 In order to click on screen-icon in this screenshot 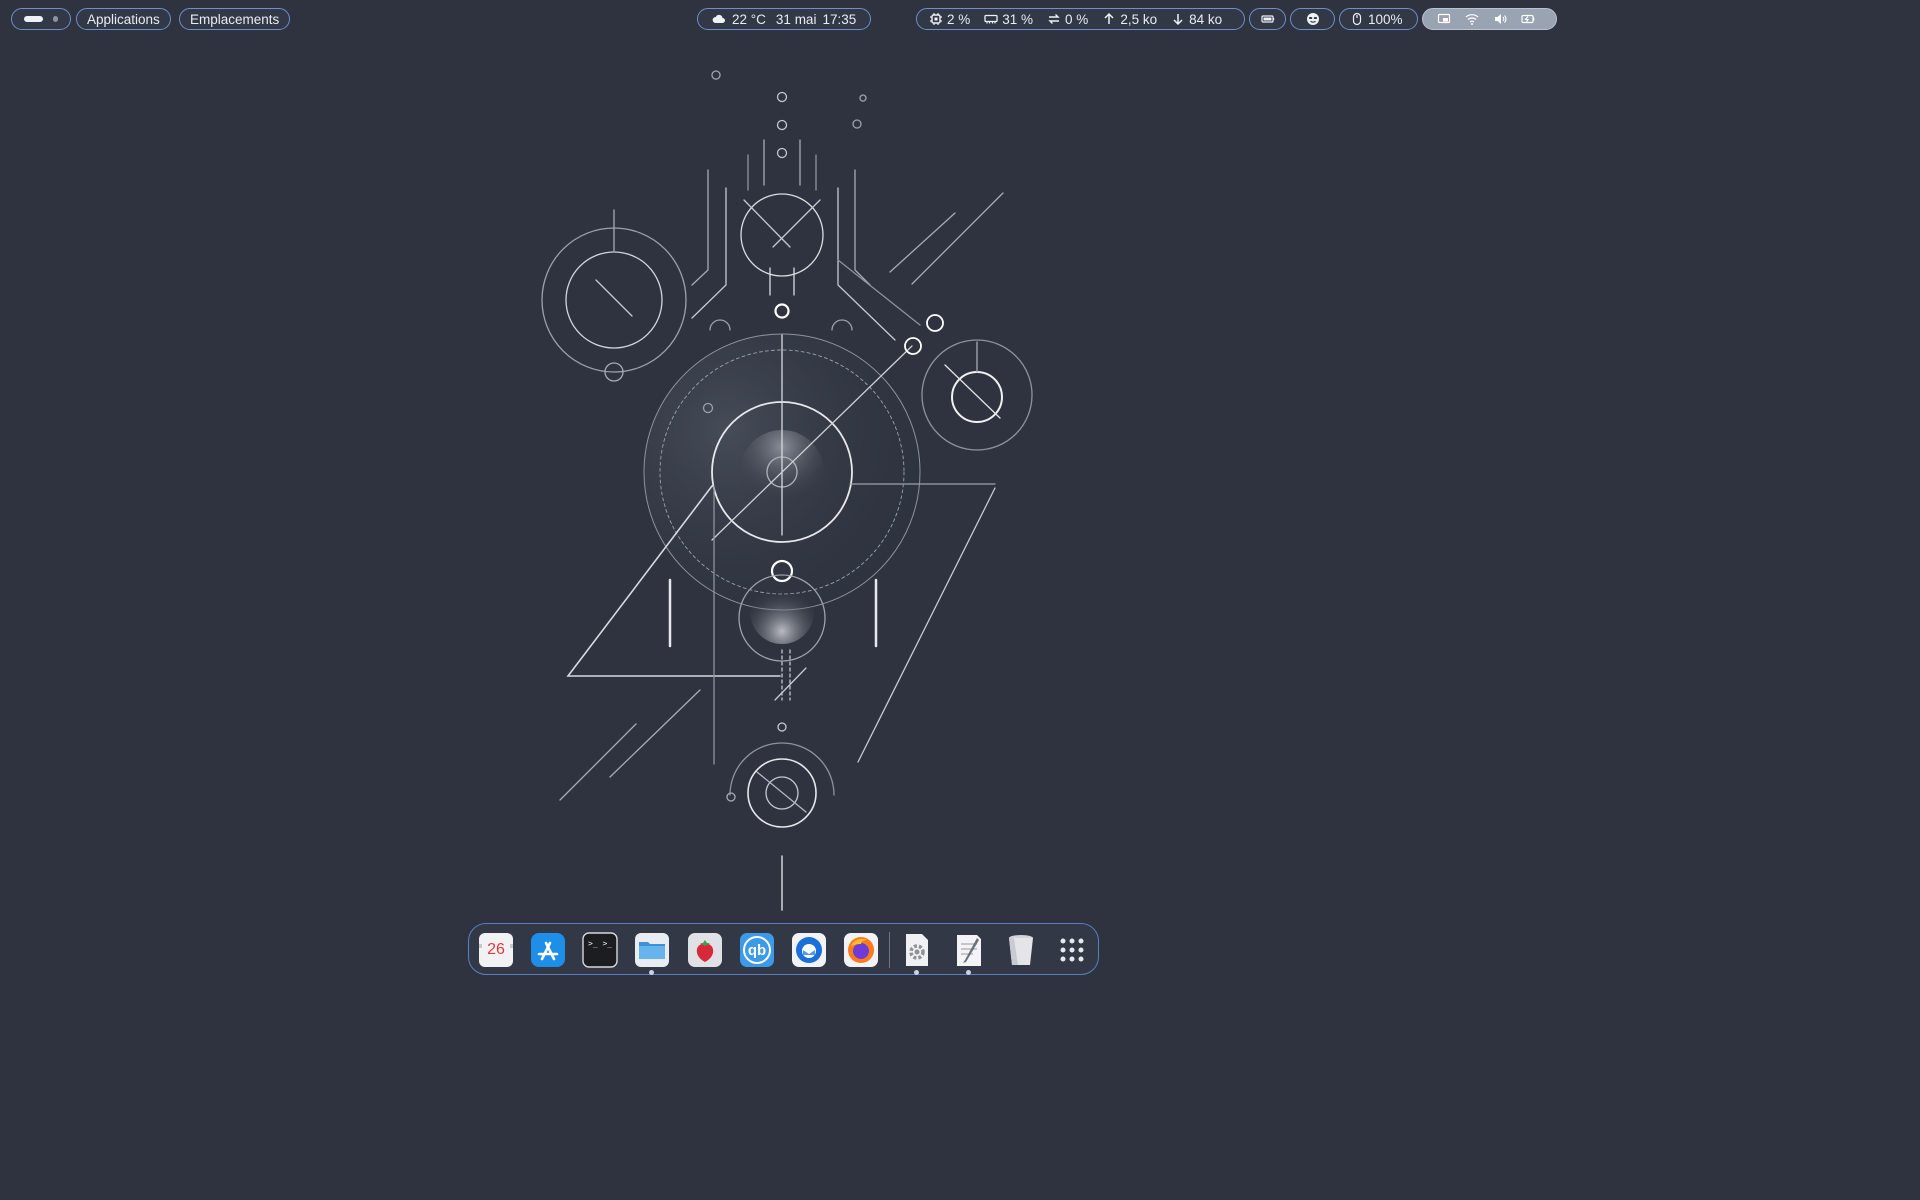, I will do `click(1444, 19)`.